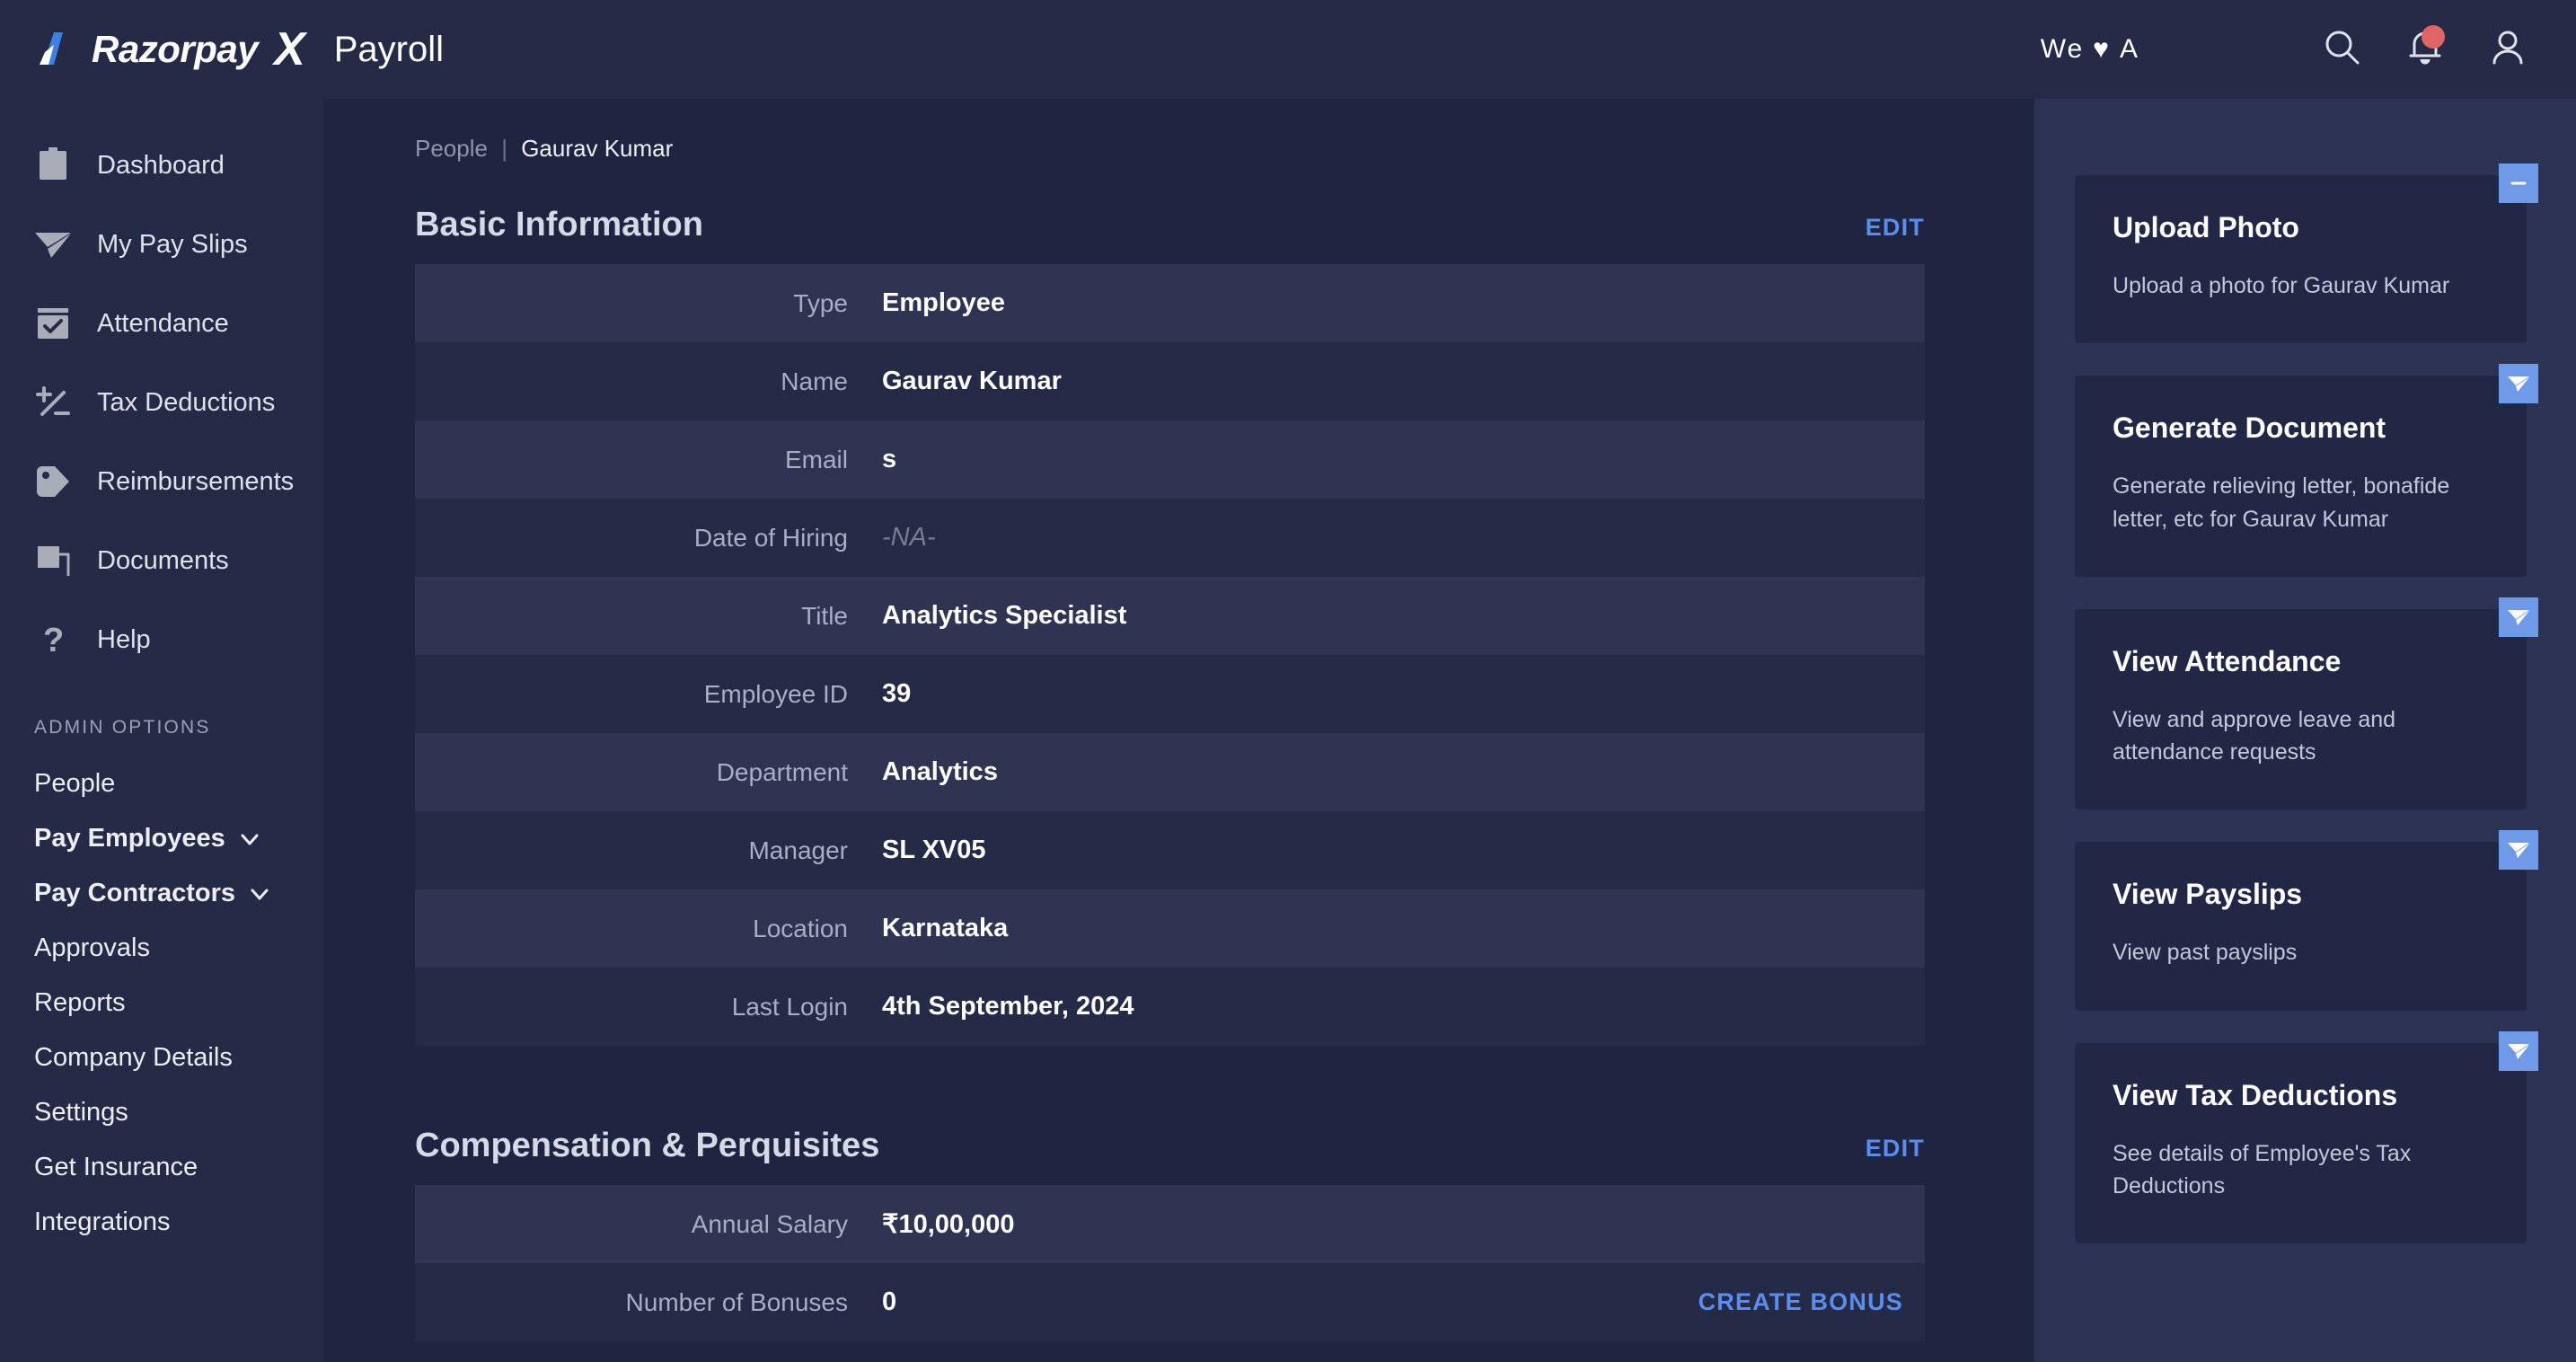 This screenshot has width=2576, height=1362. I want to click on row-label: Type, so click(820, 302).